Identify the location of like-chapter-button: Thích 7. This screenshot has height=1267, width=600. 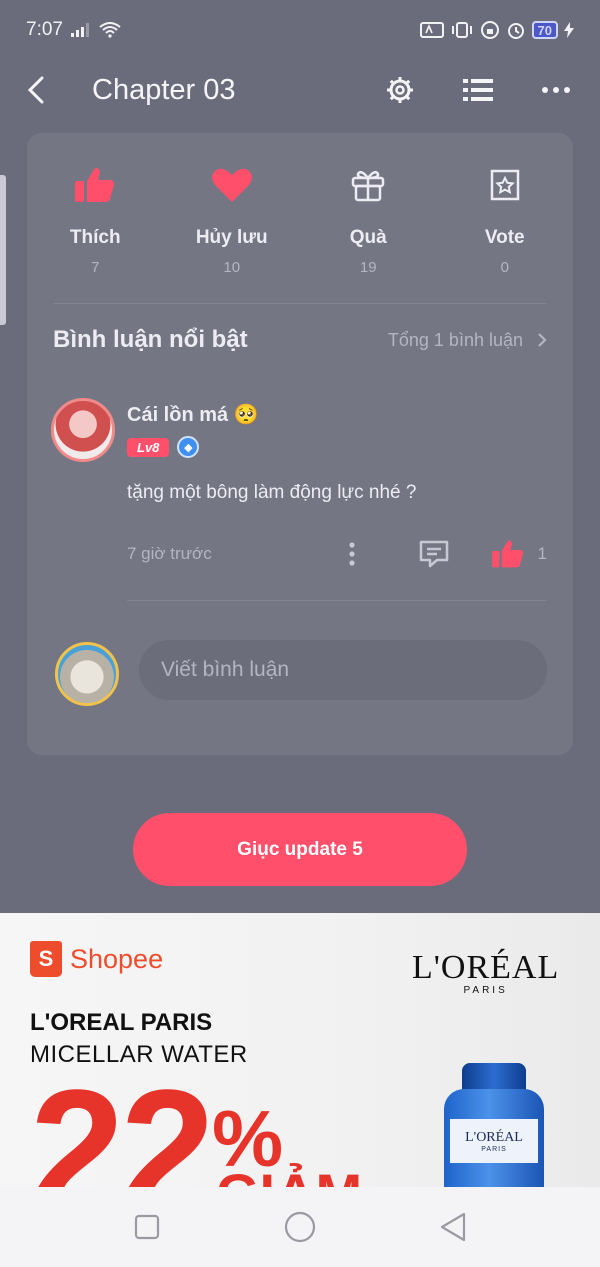
(95, 221).